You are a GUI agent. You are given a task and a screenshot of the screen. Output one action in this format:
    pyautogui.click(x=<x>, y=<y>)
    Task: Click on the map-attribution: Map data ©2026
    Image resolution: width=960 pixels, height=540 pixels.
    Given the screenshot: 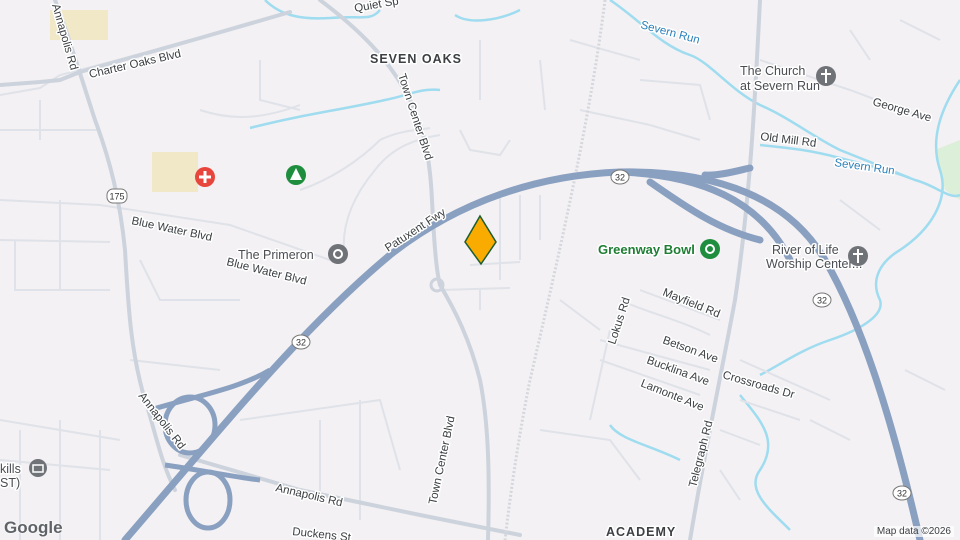 What is the action you would take?
    pyautogui.click(x=913, y=531)
    